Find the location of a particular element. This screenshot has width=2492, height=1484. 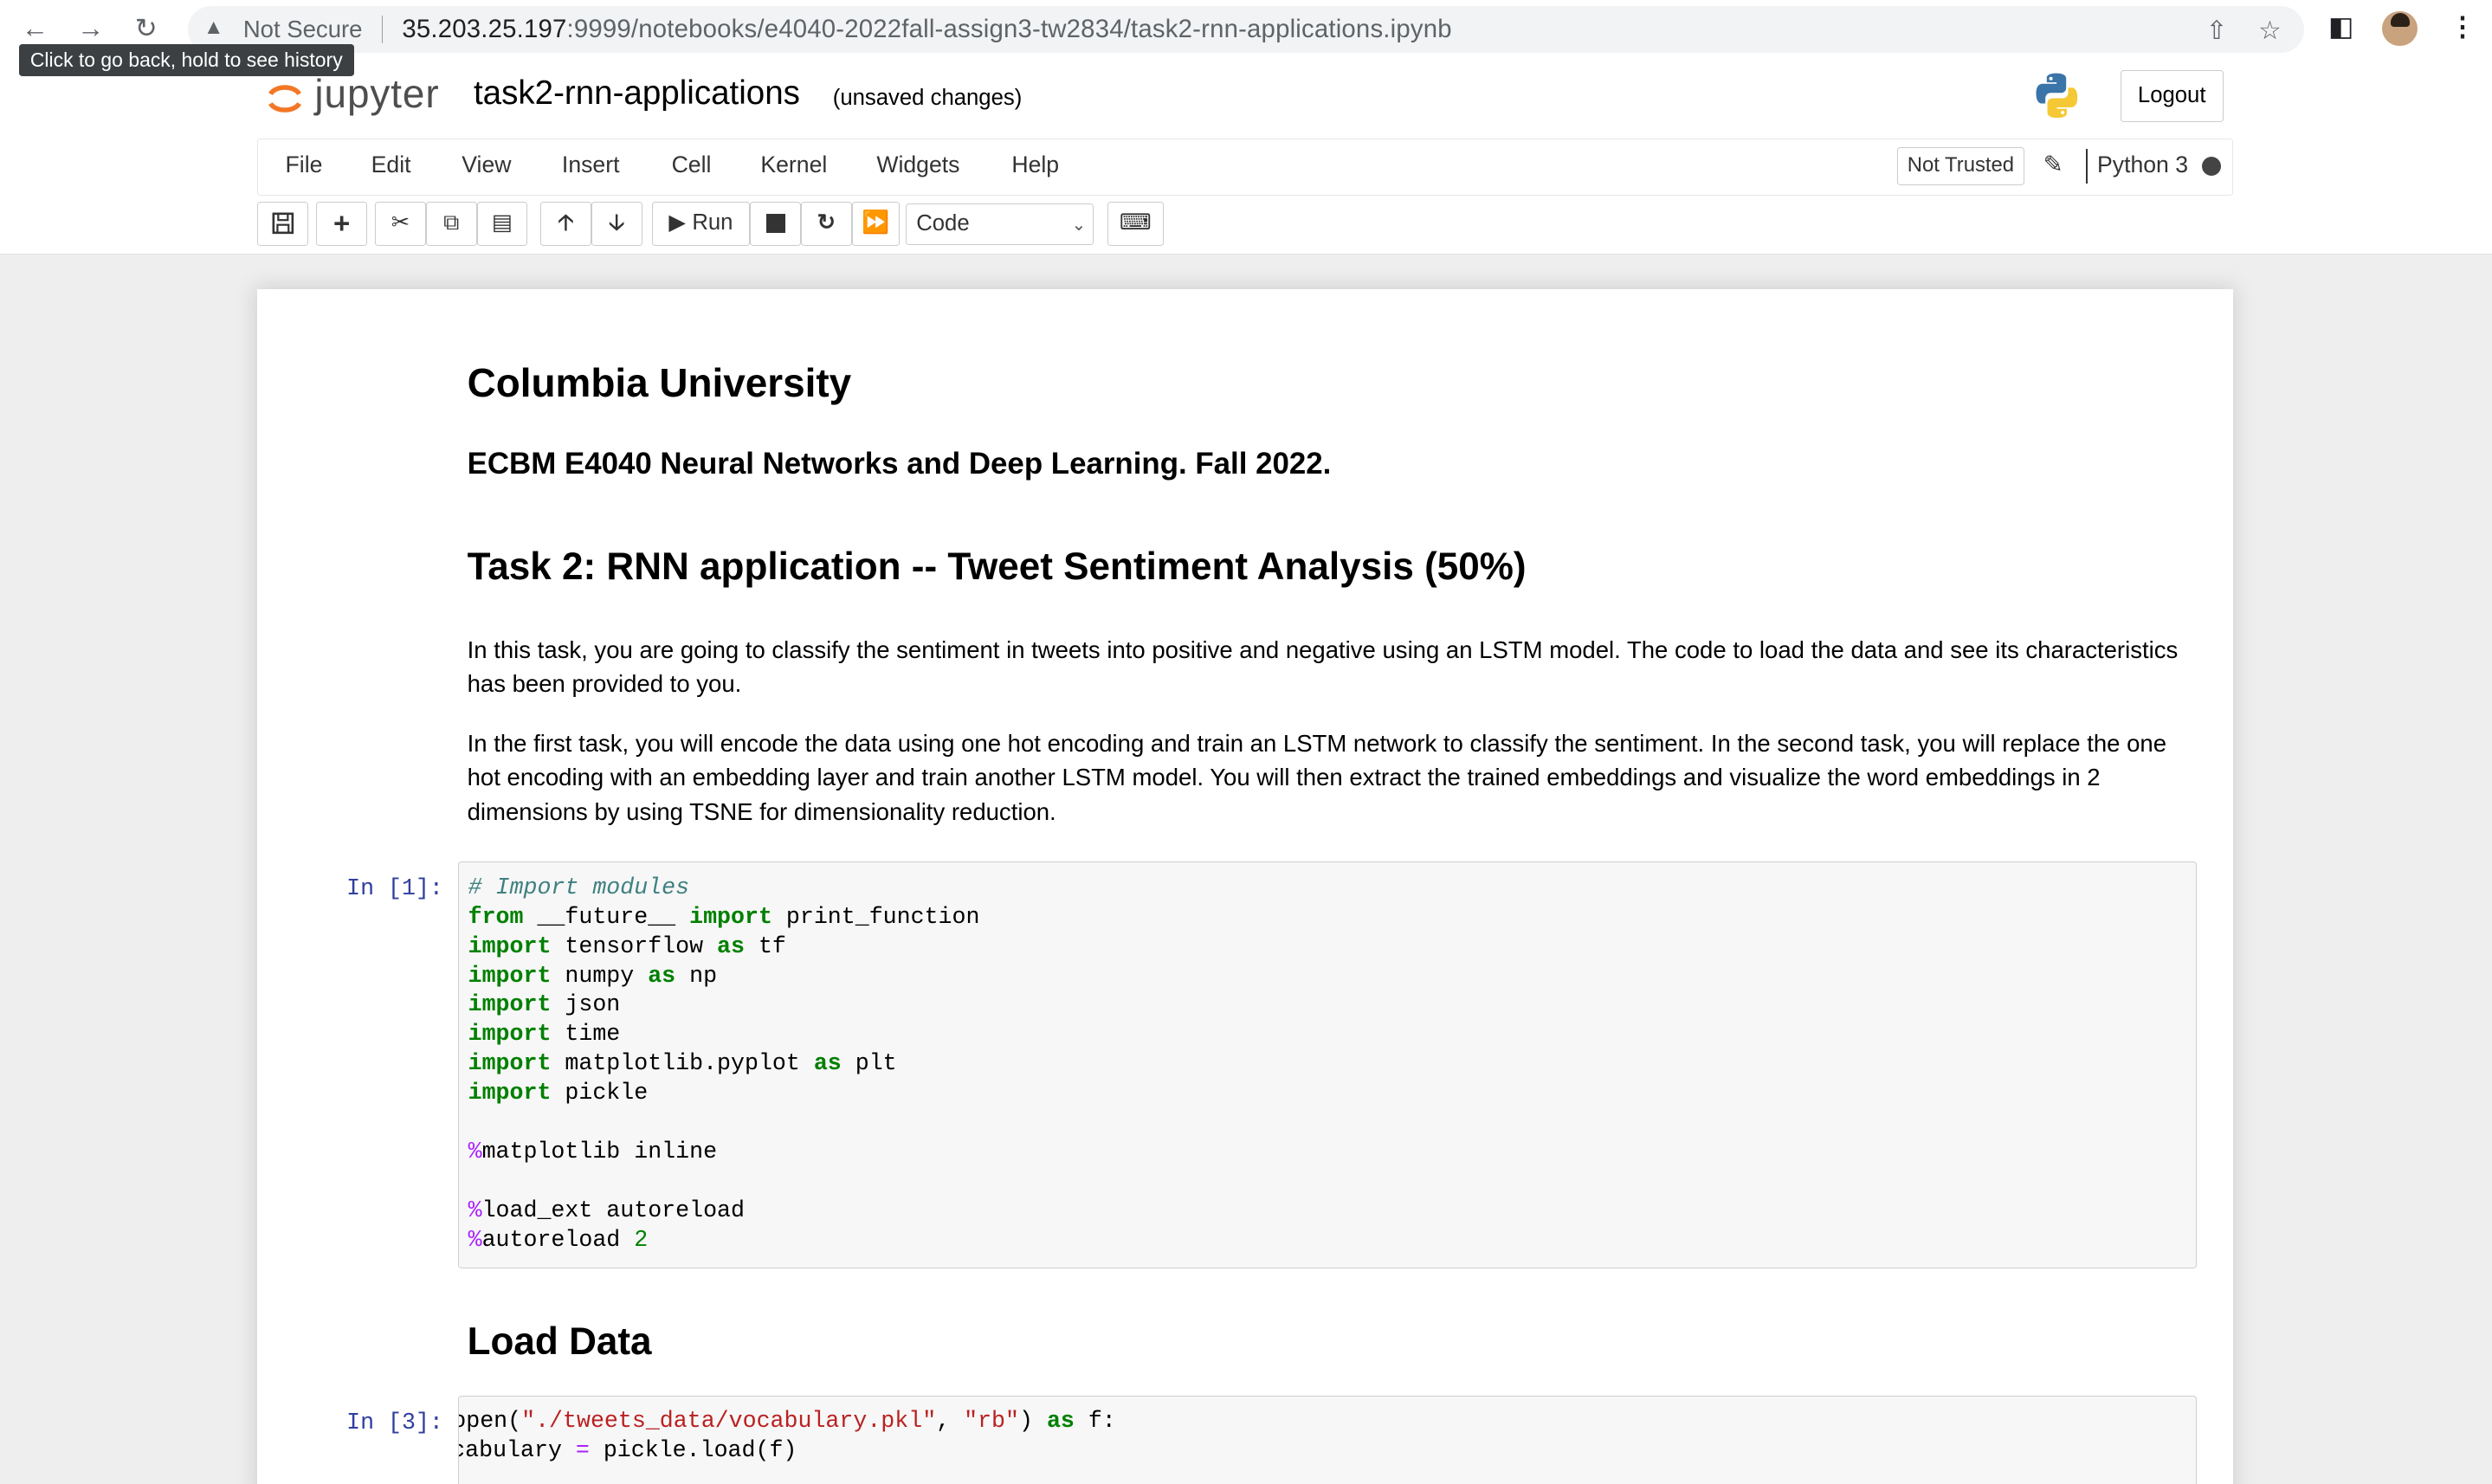

autosave-status: (unsaved changes) is located at coordinates (927, 98).